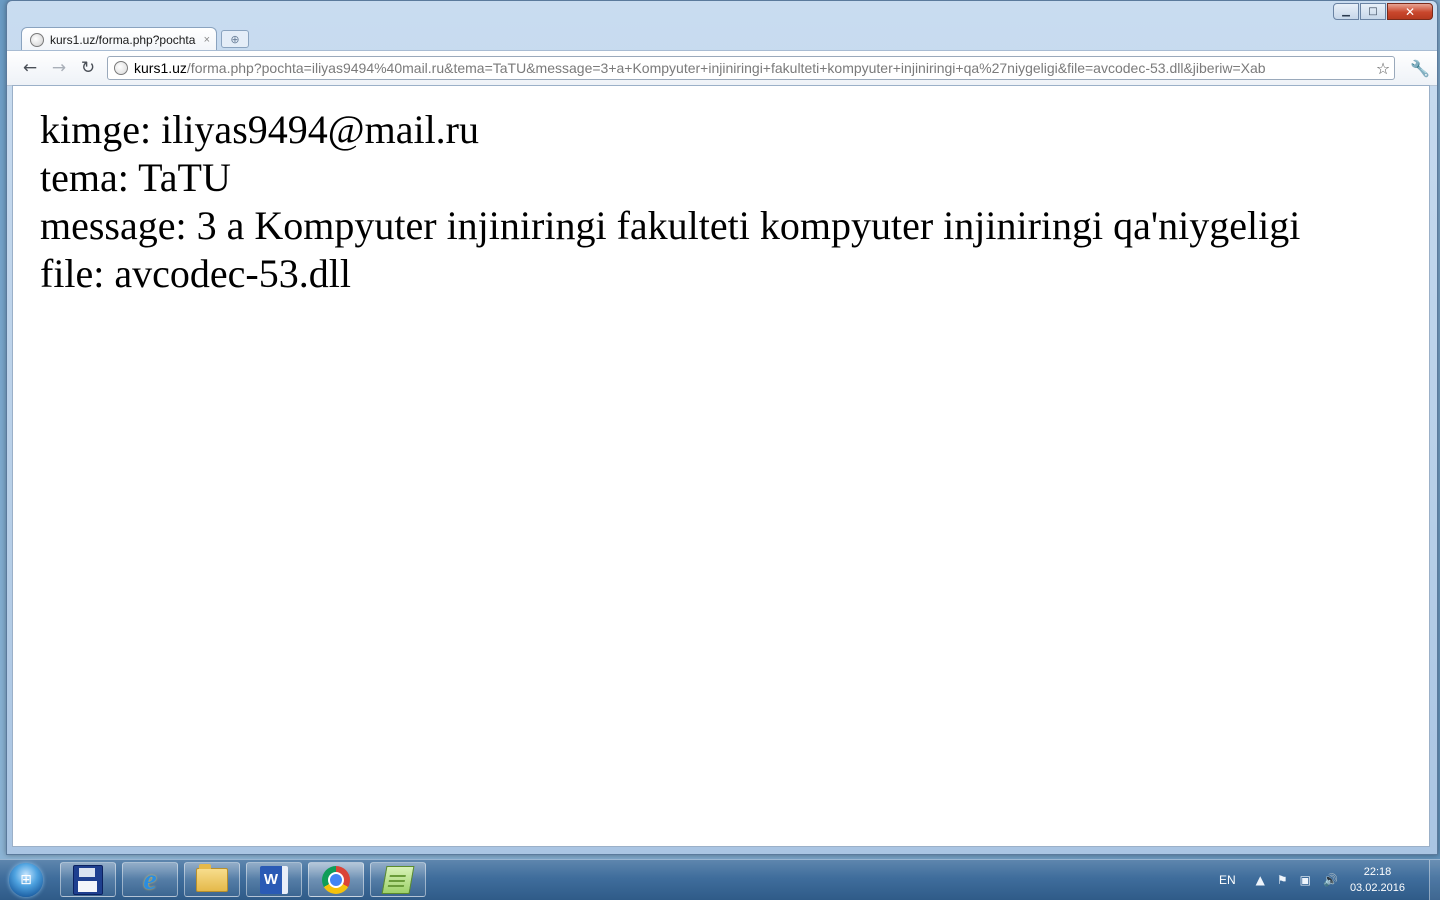 This screenshot has width=1440, height=900. Describe the element at coordinates (1282, 880) in the screenshot. I see `action-center-flag-icon: ⚑` at that location.